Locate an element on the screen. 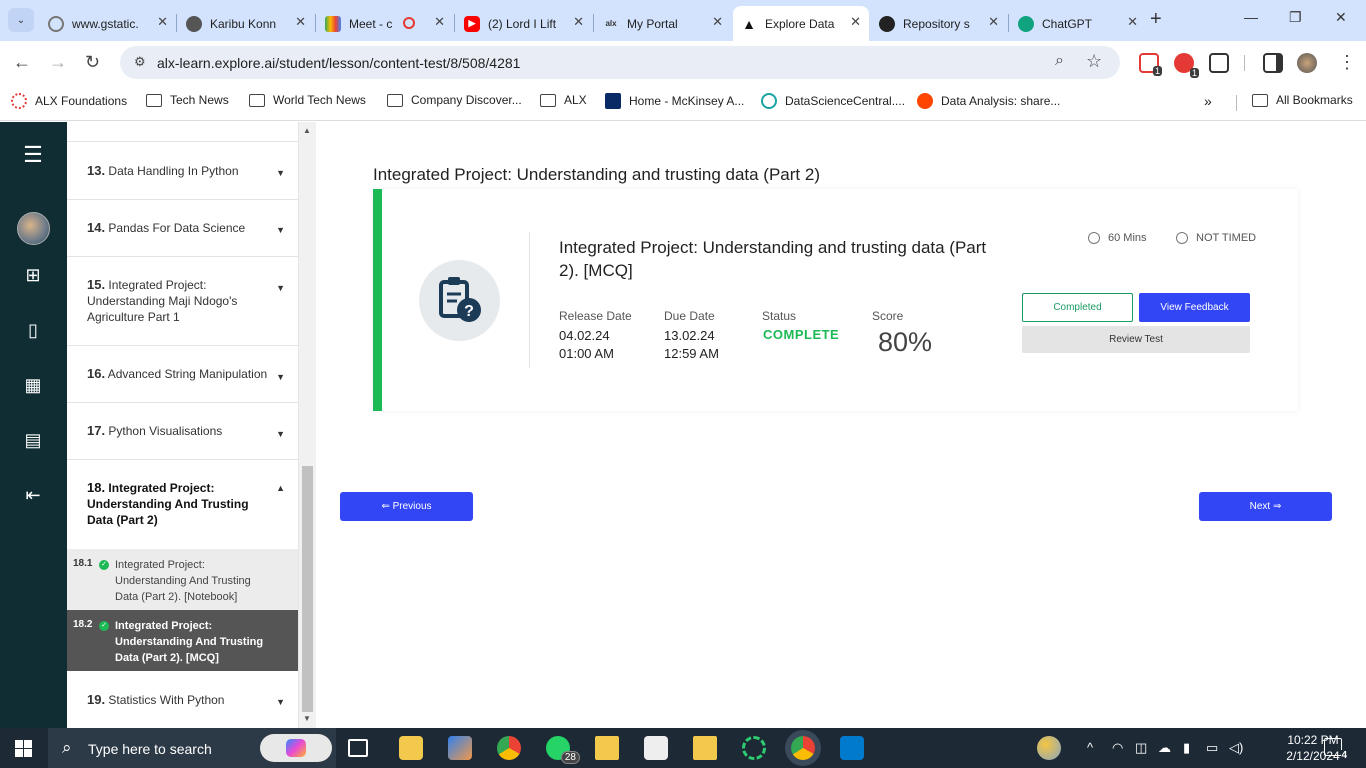 The width and height of the screenshot is (1366, 768). more-bookmarks-button: » is located at coordinates (1208, 101).